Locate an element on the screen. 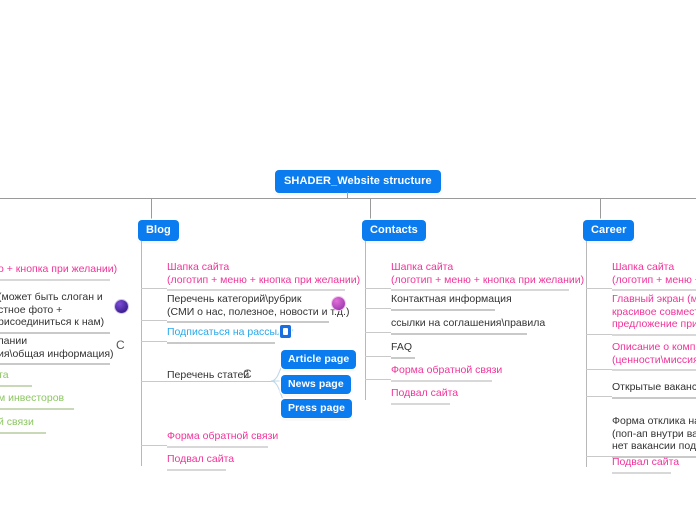 The width and height of the screenshot is (696, 520). topic-row: ссылки на соглашения\правила is located at coordinates (468, 326).